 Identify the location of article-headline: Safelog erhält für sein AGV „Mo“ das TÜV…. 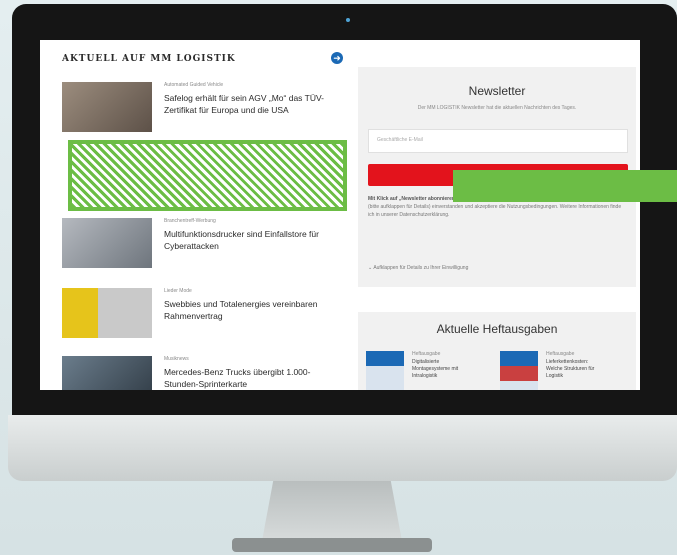
(254, 104).